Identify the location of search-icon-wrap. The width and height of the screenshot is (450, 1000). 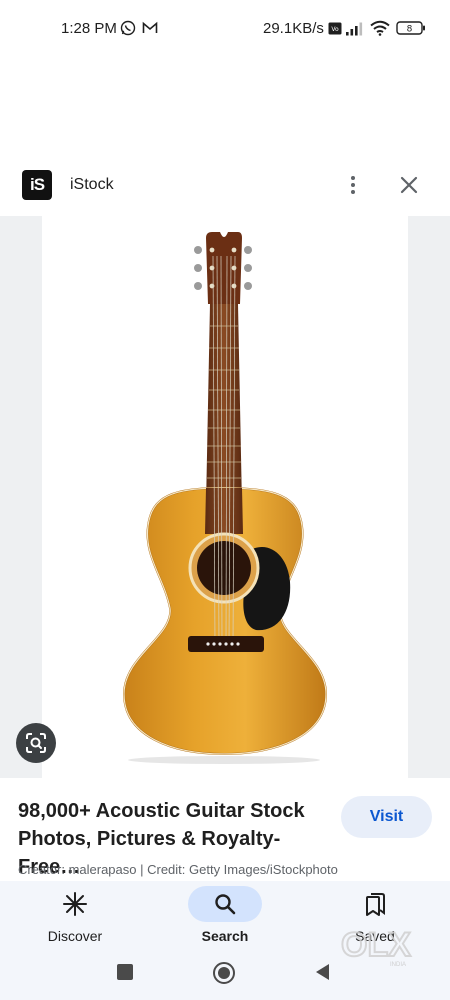
(225, 904).